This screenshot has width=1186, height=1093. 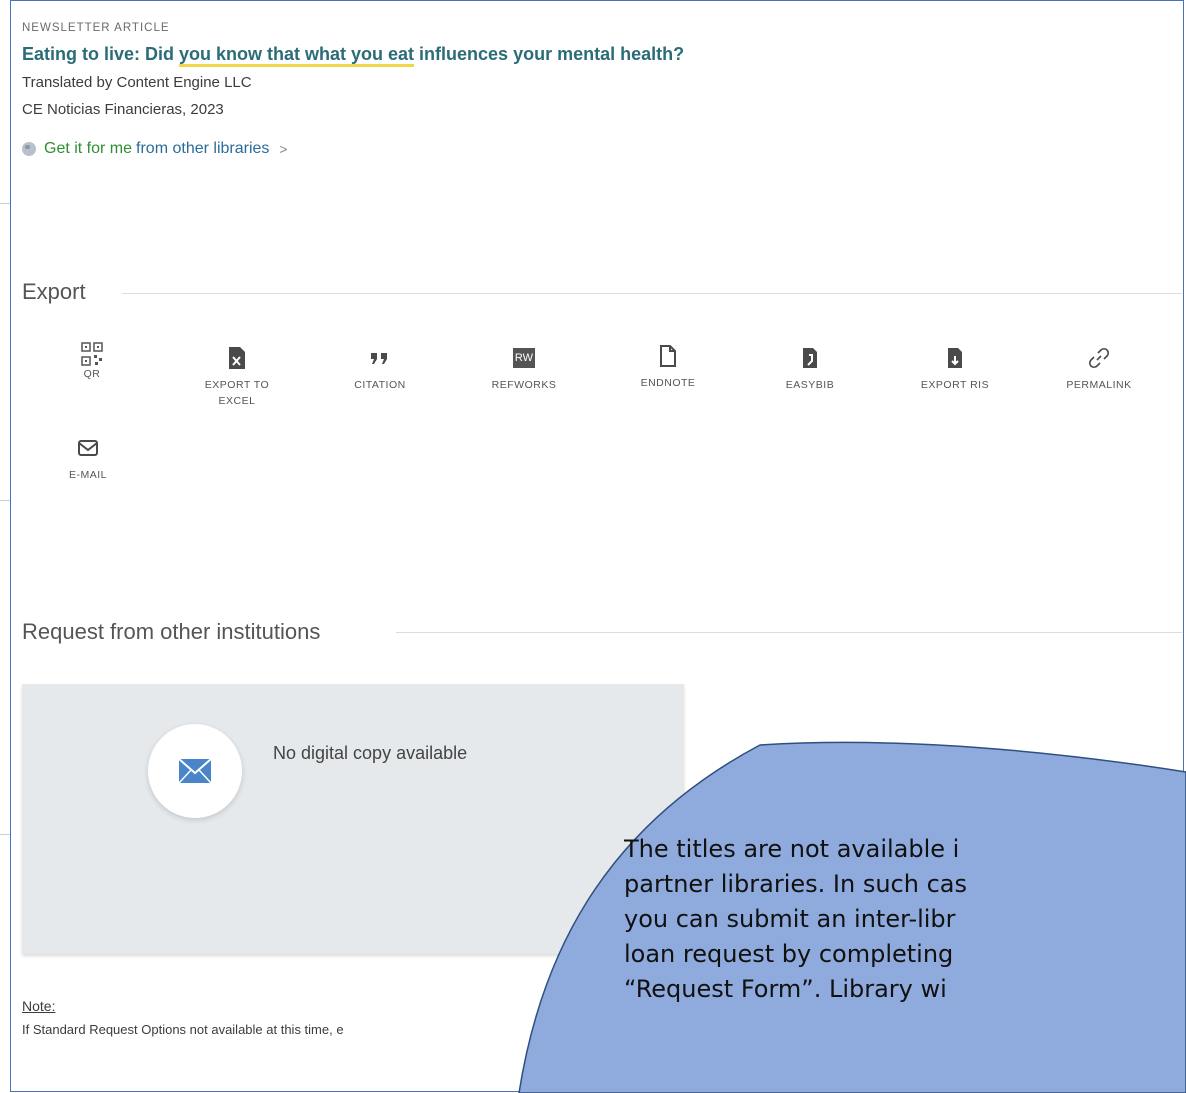 What do you see at coordinates (789, 954) in the screenshot?
I see `callout-line: loan request by completing` at bounding box center [789, 954].